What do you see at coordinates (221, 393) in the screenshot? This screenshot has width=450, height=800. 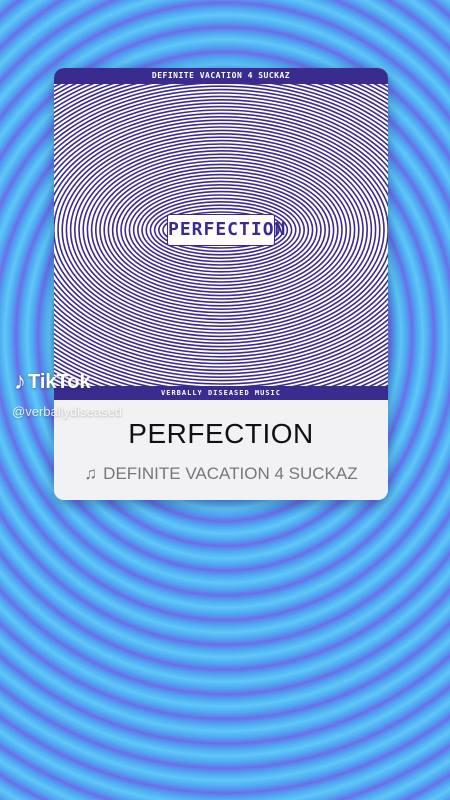 I see `album-bottom-label: VERBALLY DISEASED MUSIC` at bounding box center [221, 393].